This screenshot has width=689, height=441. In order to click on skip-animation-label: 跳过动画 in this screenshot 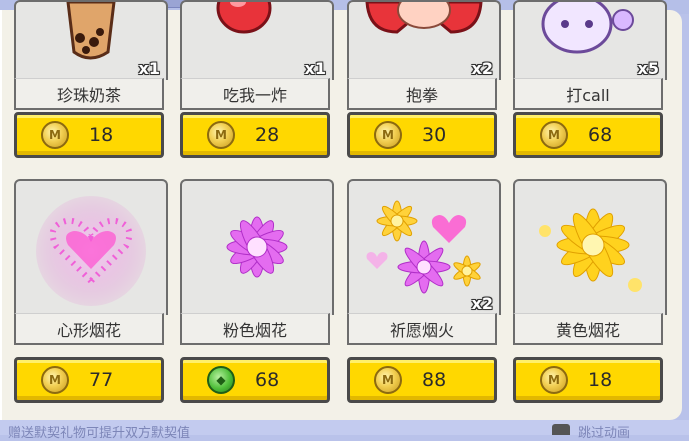, I will do `click(604, 431)`.